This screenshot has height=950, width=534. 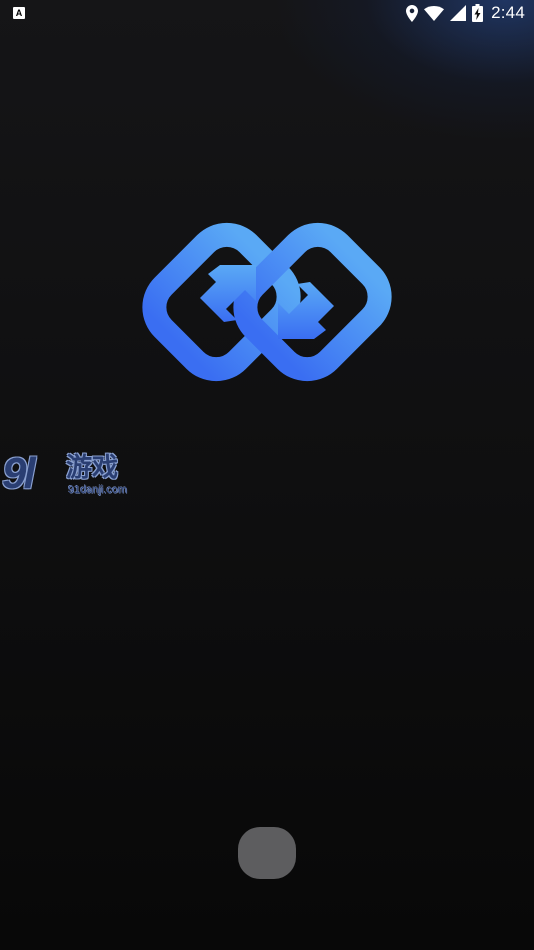 What do you see at coordinates (19, 473) in the screenshot?
I see `watermark-digits: 9l` at bounding box center [19, 473].